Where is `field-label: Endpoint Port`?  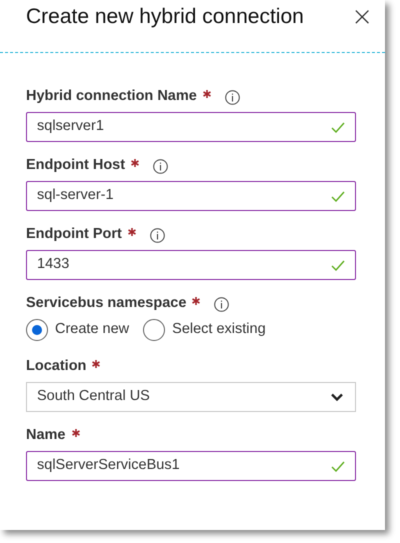
field-label: Endpoint Port is located at coordinates (74, 234).